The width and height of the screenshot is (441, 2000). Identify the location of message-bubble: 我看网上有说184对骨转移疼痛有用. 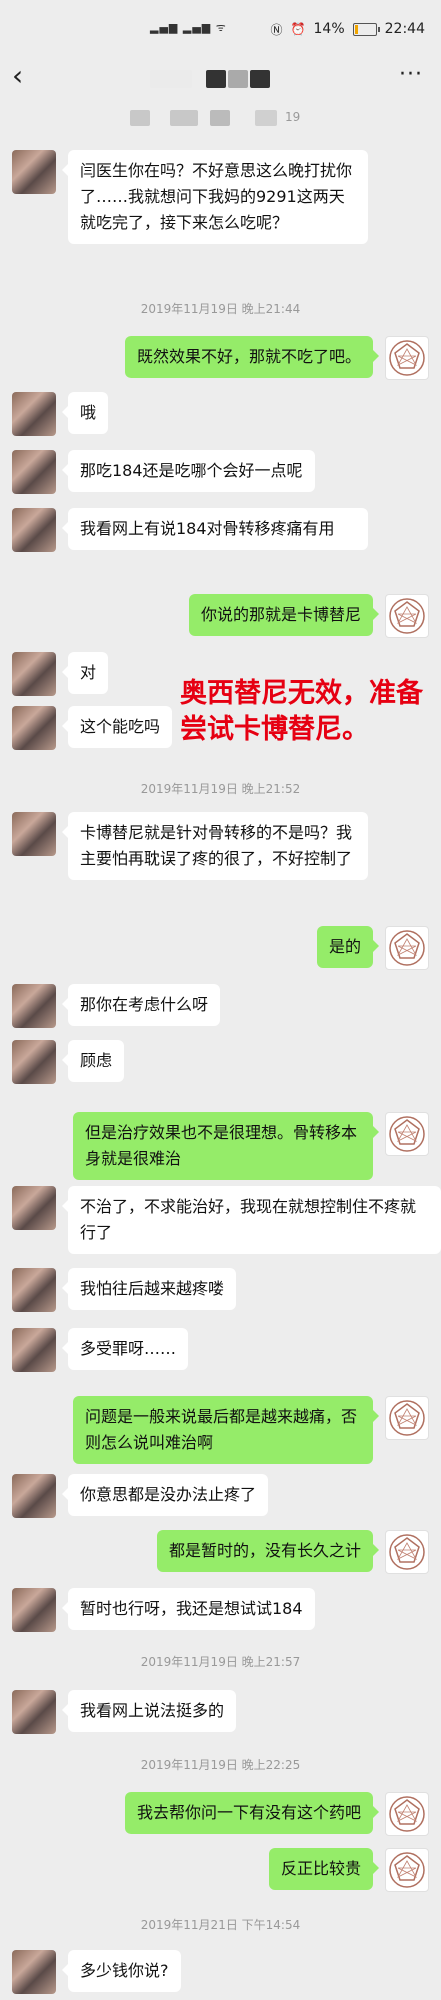
(215, 529).